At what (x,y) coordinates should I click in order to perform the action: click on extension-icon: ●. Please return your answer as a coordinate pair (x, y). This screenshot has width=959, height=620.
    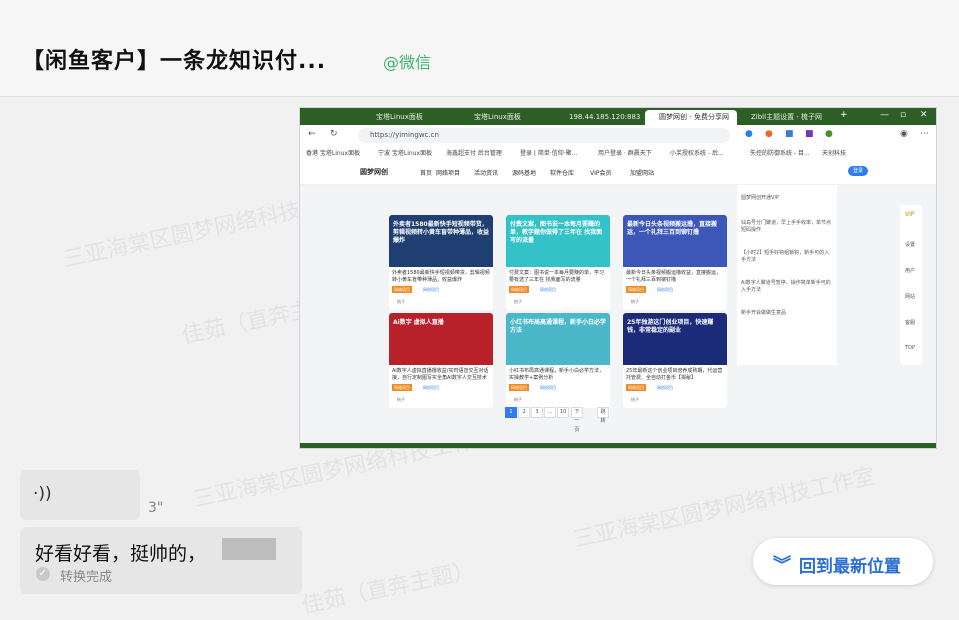
    Looking at the image, I should click on (829, 134).